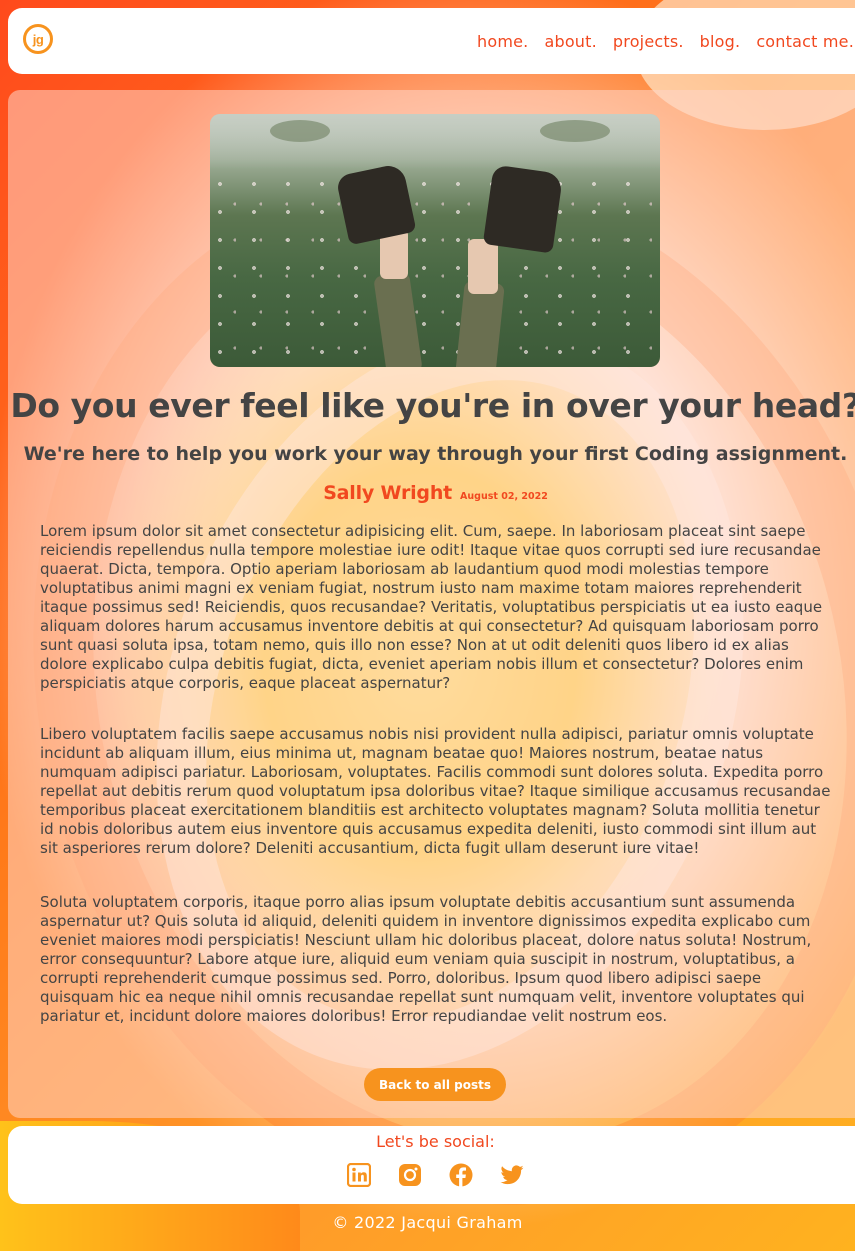  I want to click on instagram-icon, so click(410, 1175).